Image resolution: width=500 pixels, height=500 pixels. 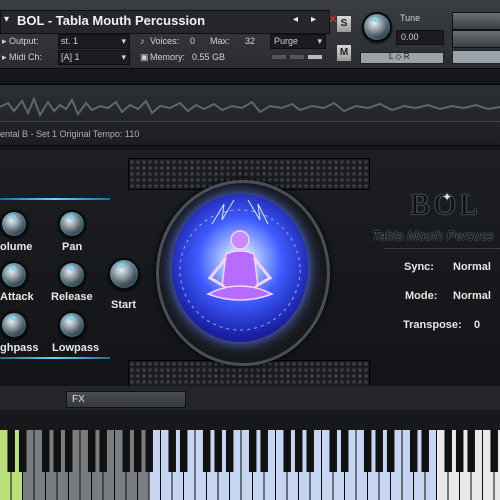 I want to click on memory-icon: ▣, so click(x=144, y=57).